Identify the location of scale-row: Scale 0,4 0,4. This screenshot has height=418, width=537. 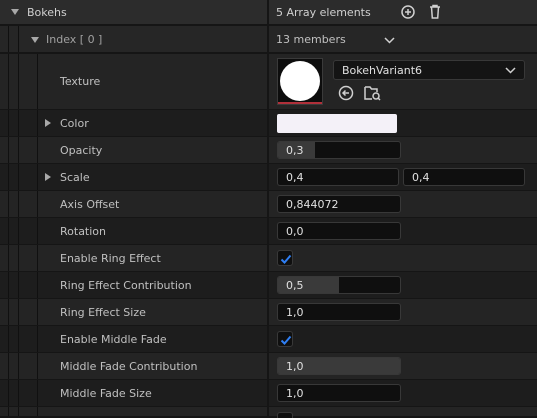
(268, 177).